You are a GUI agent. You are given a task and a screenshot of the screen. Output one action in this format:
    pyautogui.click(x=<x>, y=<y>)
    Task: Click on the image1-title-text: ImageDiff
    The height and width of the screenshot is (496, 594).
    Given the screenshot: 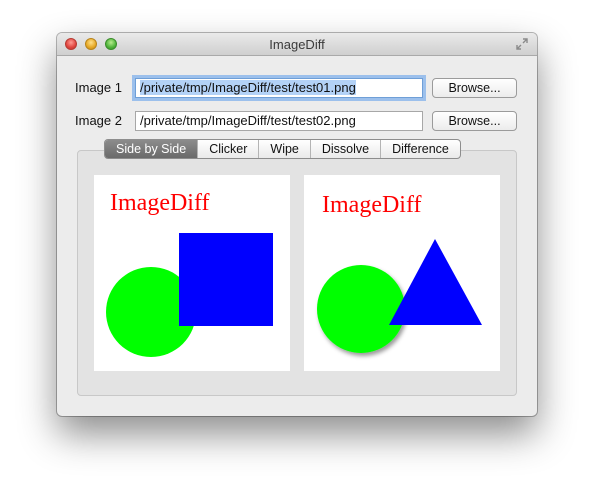 What is the action you would take?
    pyautogui.click(x=160, y=203)
    